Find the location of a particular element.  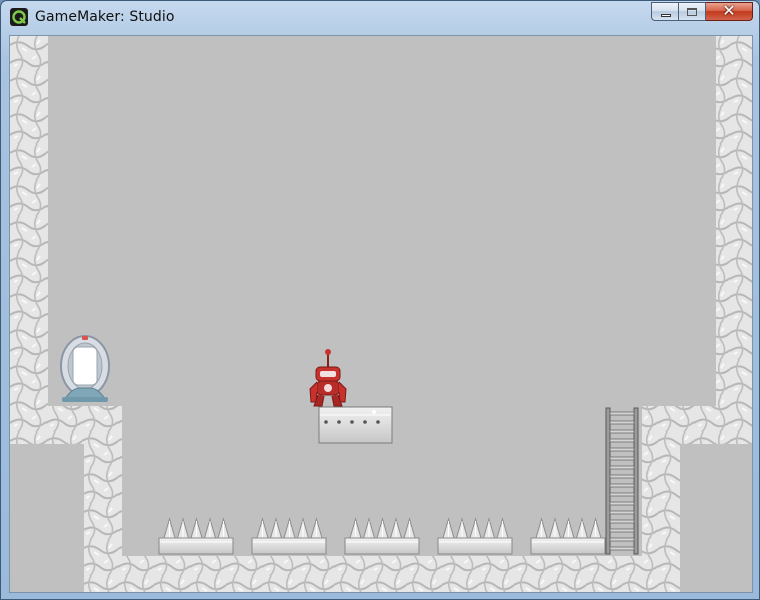

spike-traps is located at coordinates (382, 536).